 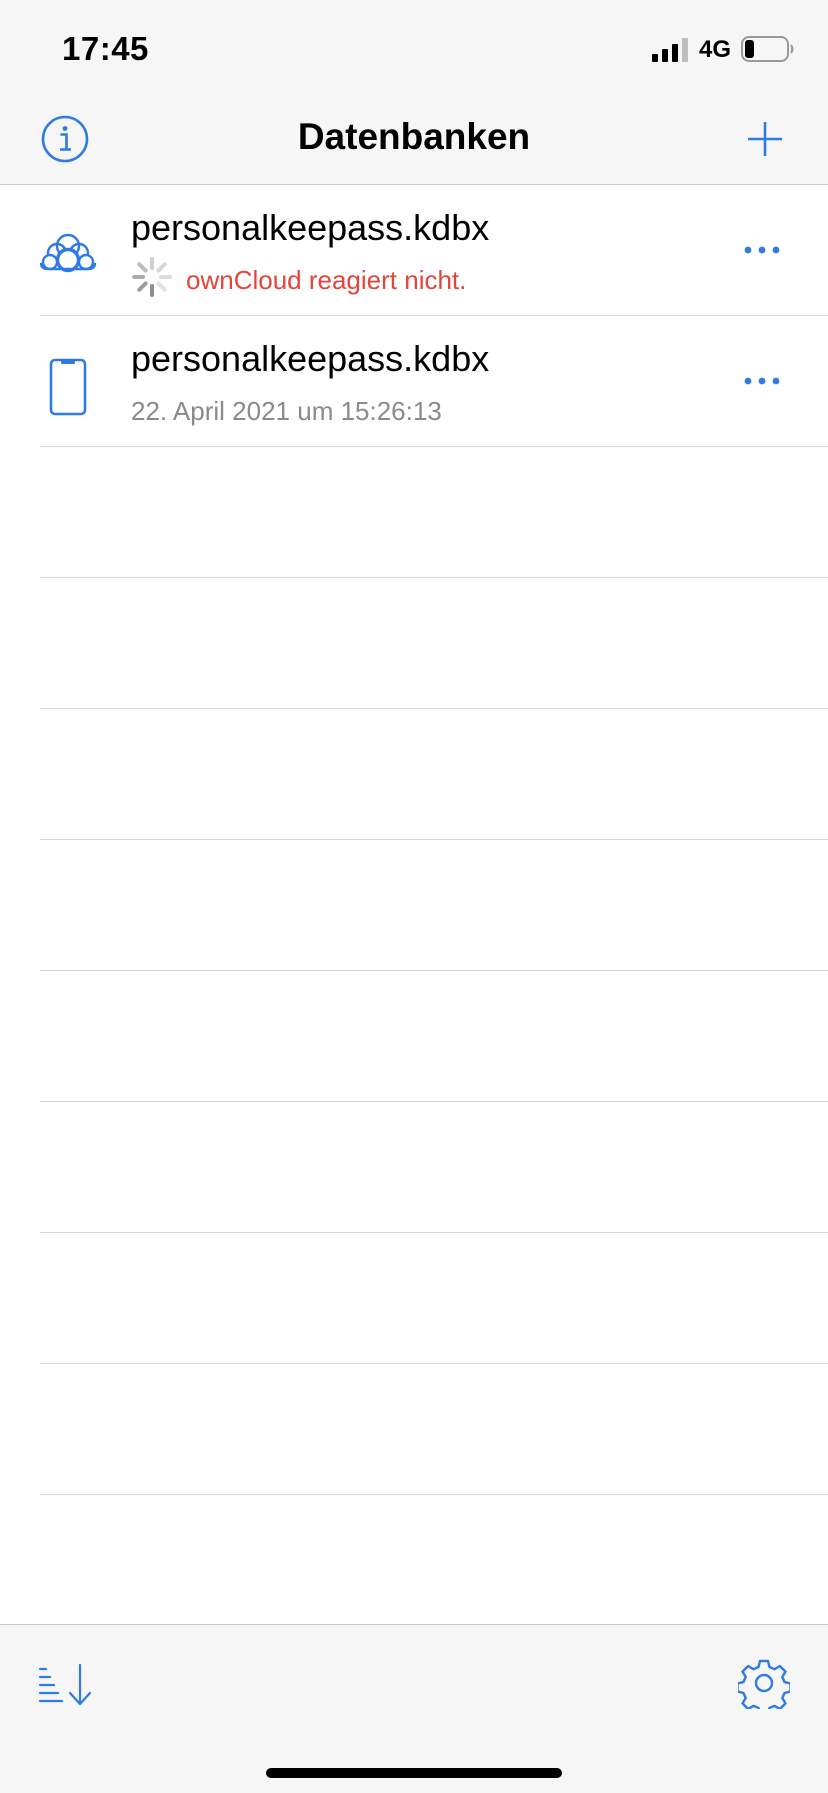 I want to click on status-bar: 17:45 4G, so click(x=414, y=48).